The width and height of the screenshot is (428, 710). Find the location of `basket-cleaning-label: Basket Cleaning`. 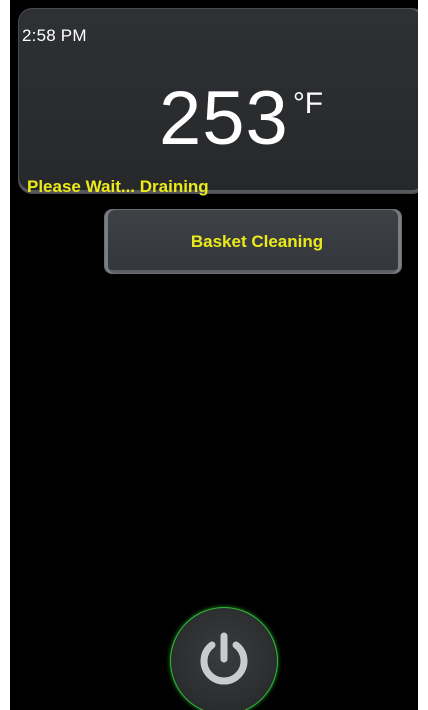

basket-cleaning-label: Basket Cleaning is located at coordinates (257, 241).